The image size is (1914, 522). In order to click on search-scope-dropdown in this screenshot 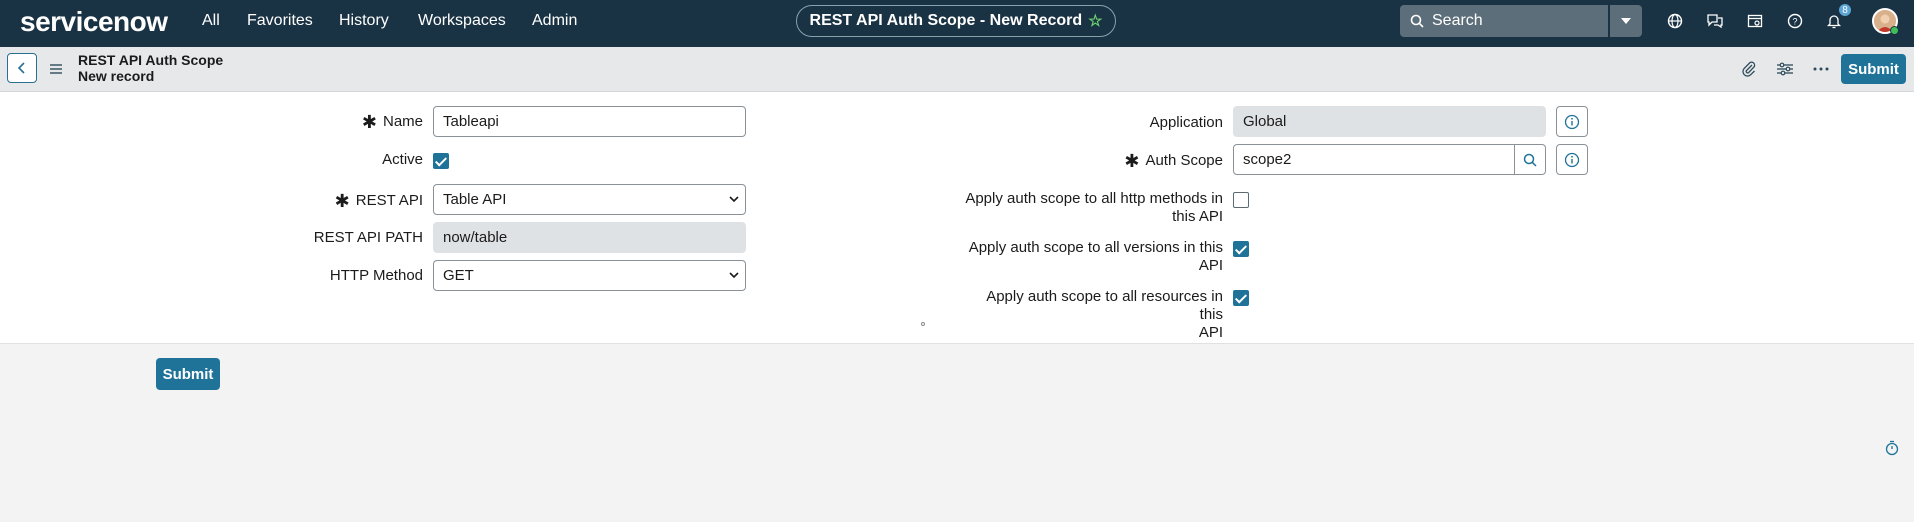, I will do `click(1626, 21)`.